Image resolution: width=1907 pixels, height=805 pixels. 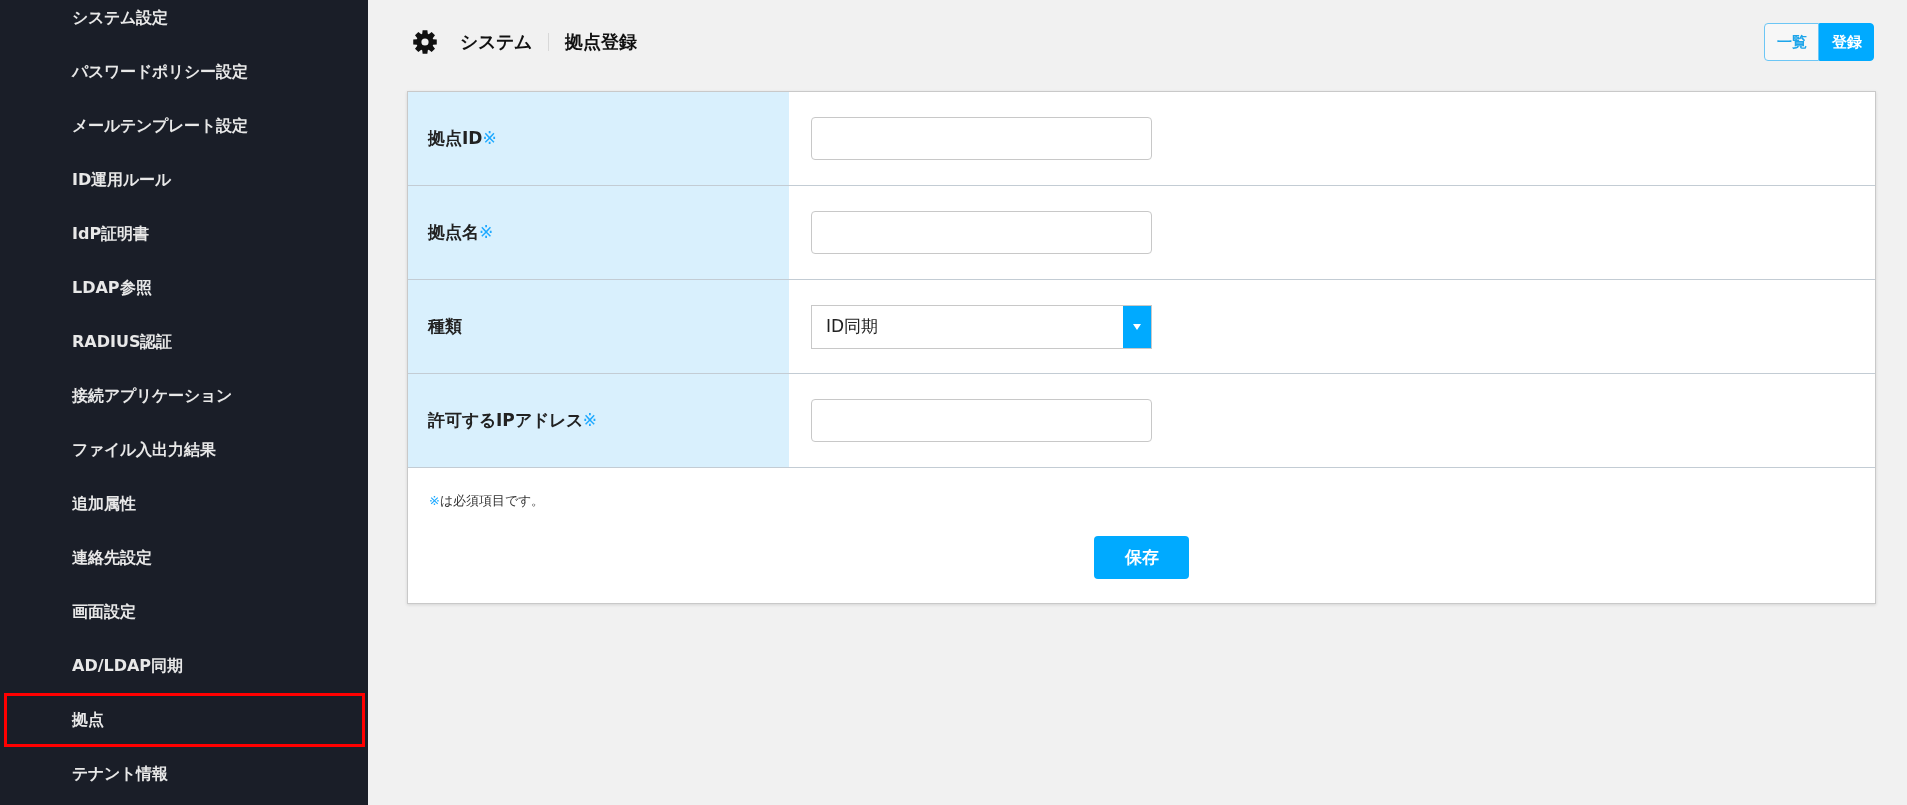 I want to click on nav-item: 拠点, so click(x=184, y=720).